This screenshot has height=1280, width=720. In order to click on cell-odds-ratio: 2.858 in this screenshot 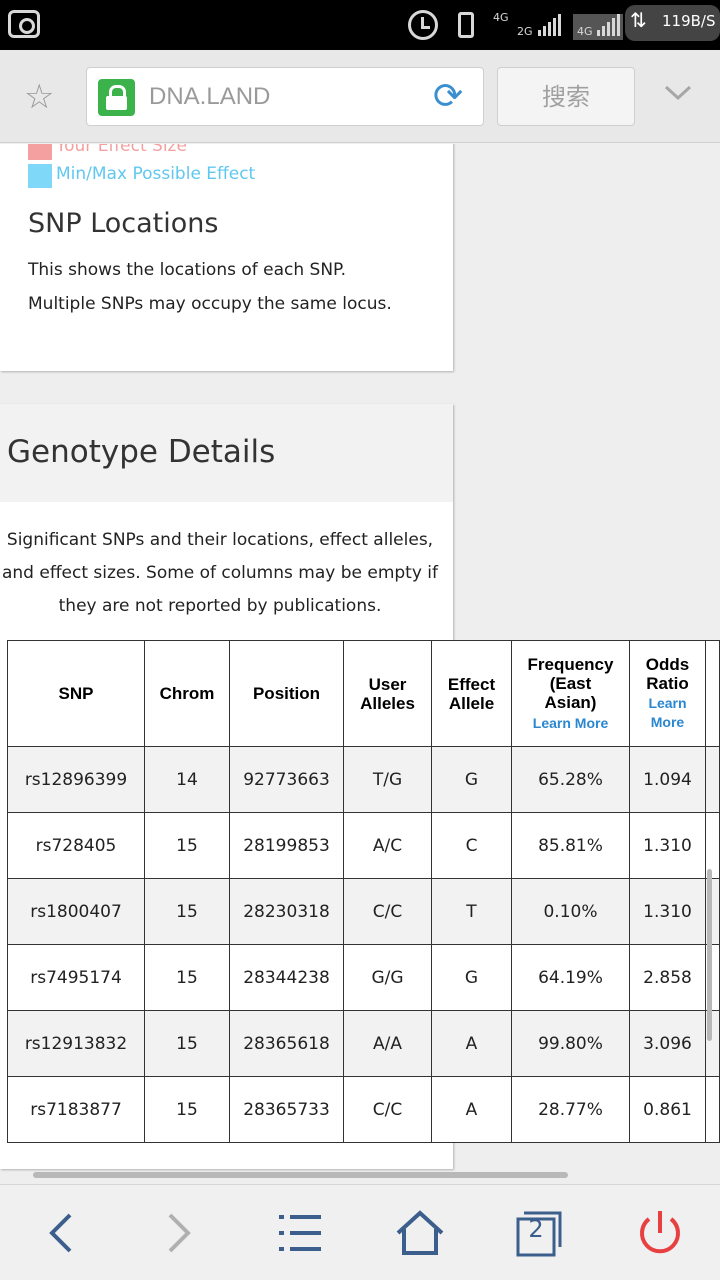, I will do `click(667, 977)`.